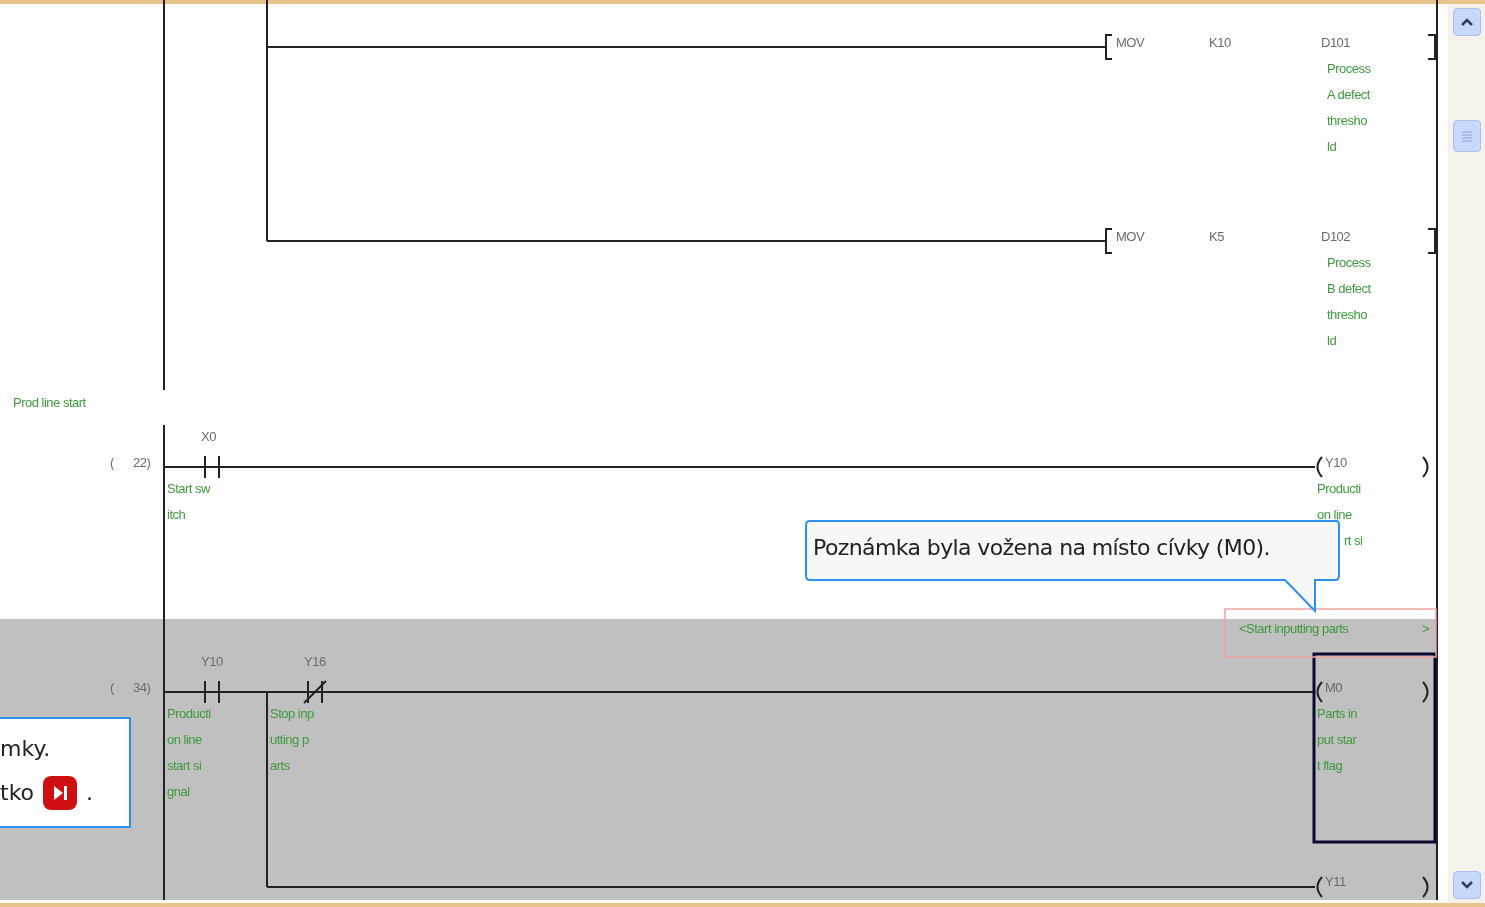 The image size is (1485, 907). Describe the element at coordinates (142, 688) in the screenshot. I see `step-number: 34)` at that location.